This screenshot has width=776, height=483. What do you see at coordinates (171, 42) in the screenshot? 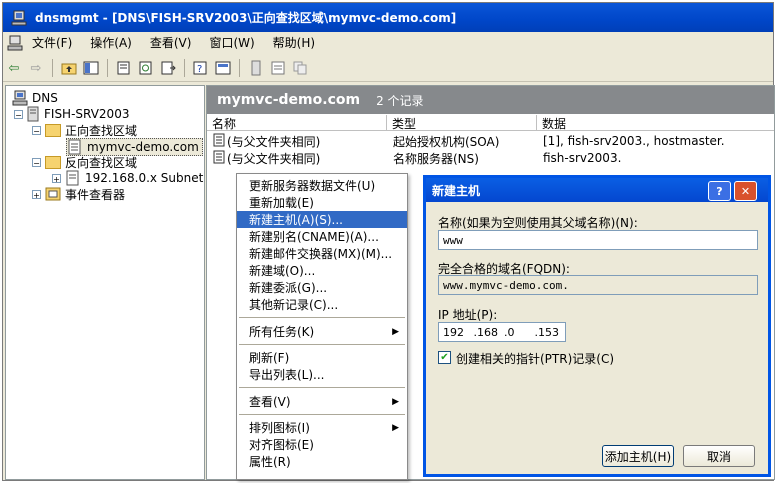
I see `menu-view: 查看(V)` at bounding box center [171, 42].